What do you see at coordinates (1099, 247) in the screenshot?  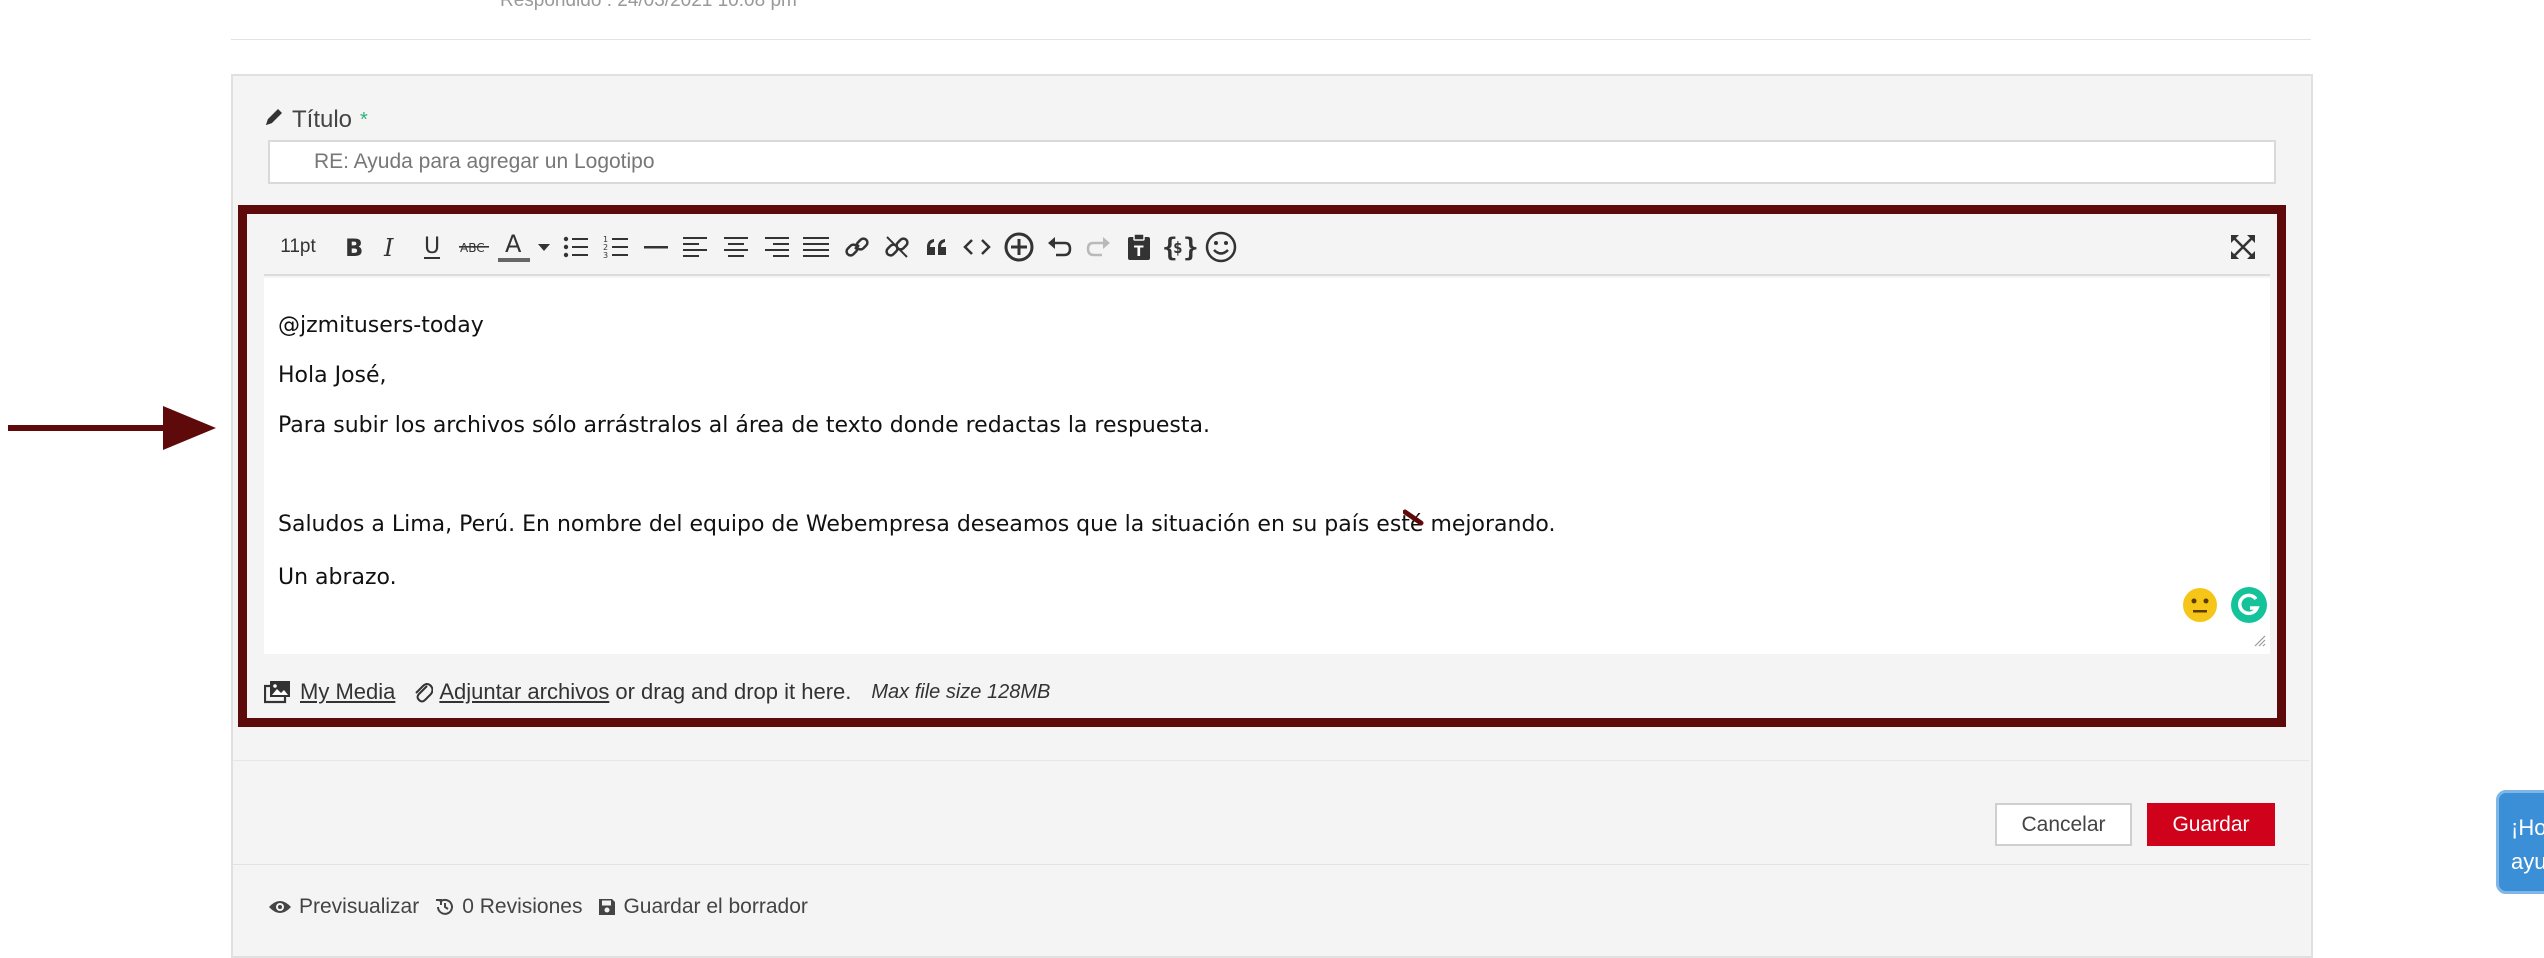 I see `redo-icon` at bounding box center [1099, 247].